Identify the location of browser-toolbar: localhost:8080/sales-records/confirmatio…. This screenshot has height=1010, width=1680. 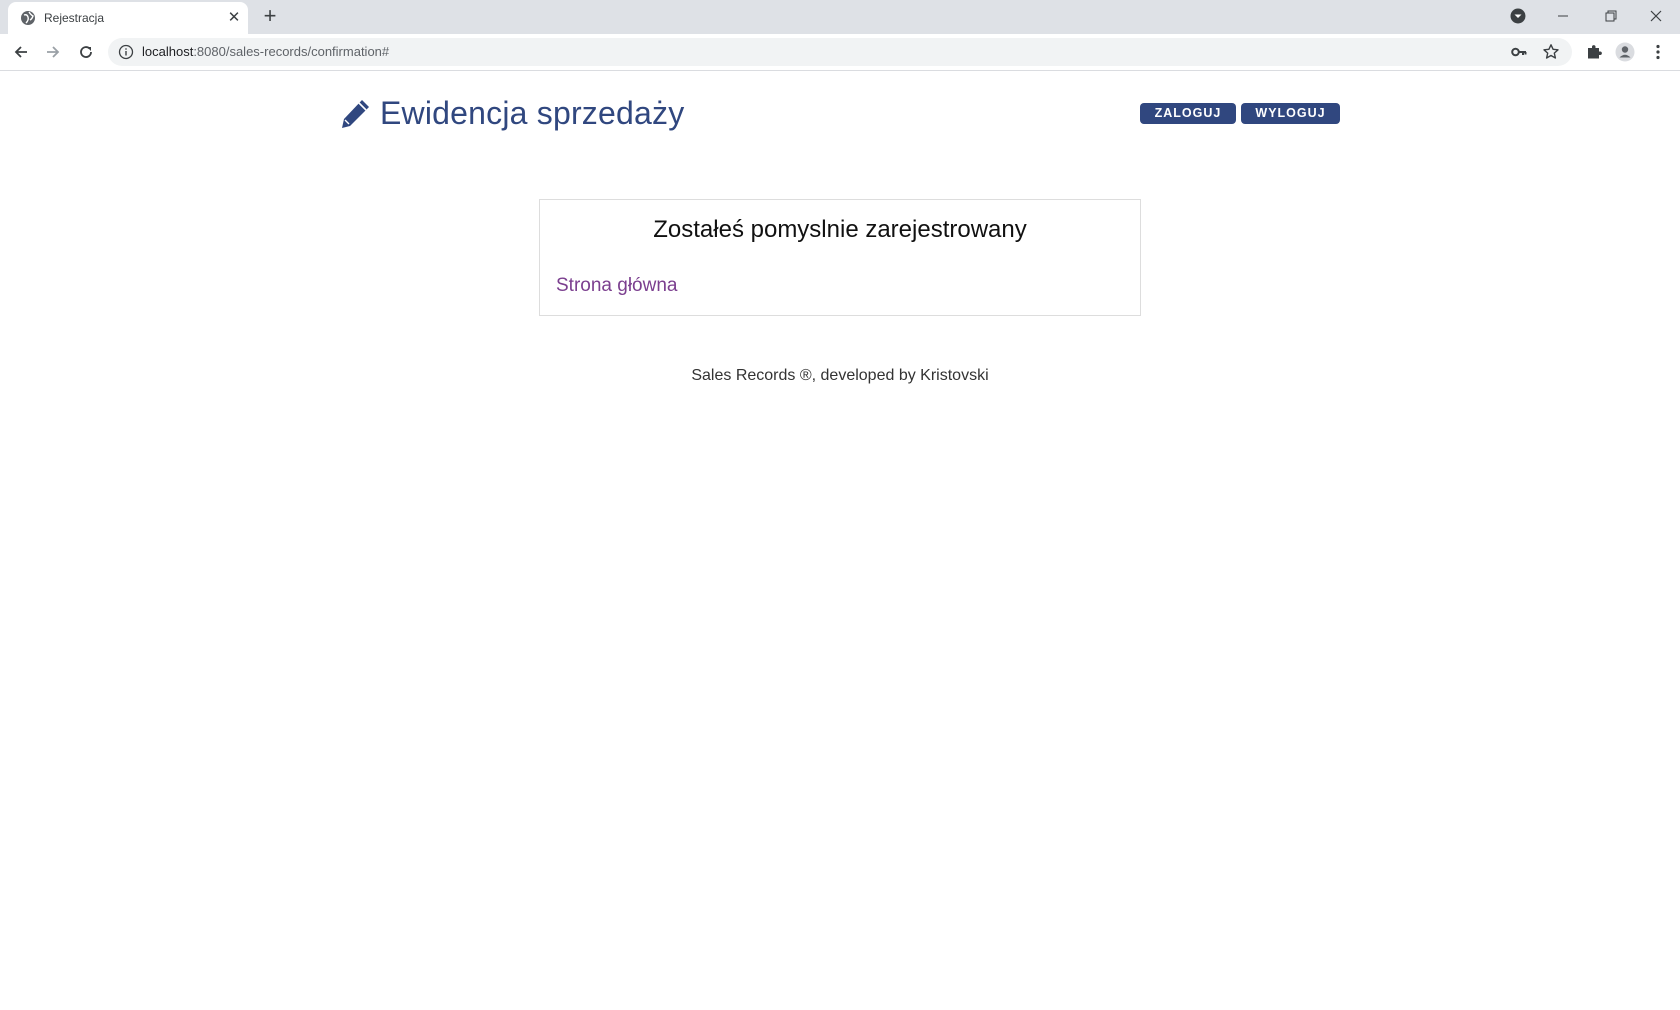
(840, 52).